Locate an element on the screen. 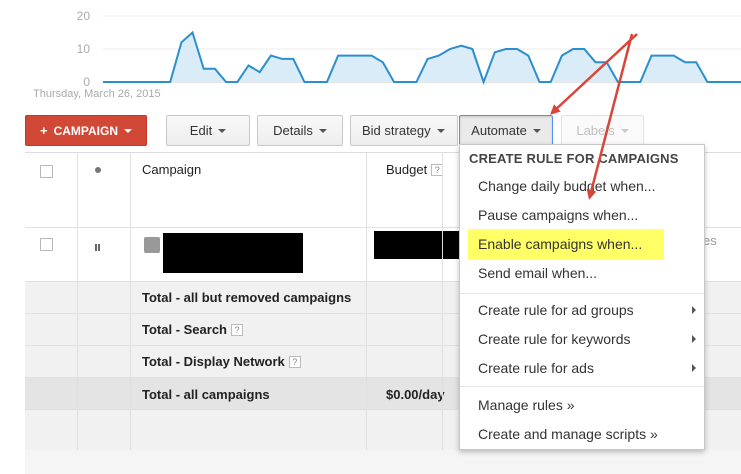  chart-date-label: Thursday, March 26, 2015 is located at coordinates (97, 94).